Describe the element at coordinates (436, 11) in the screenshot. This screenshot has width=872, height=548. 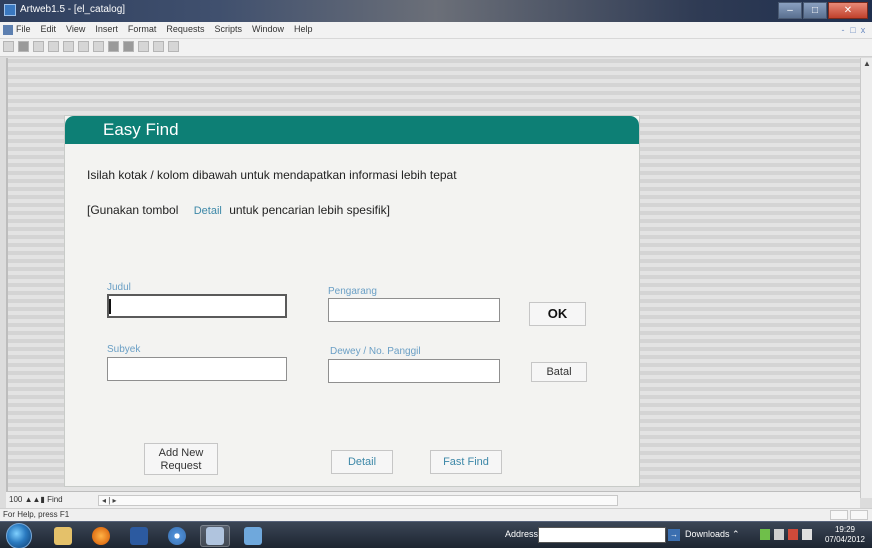
I see `title-bar: Artweb1.5 - [el_catalog] – □ ✕` at that location.